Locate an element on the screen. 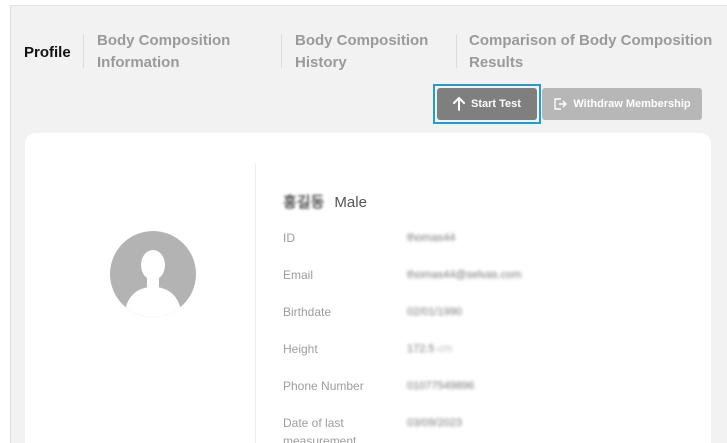 Image resolution: width=727 pixels, height=443 pixels. height-label: Height is located at coordinates (300, 349).